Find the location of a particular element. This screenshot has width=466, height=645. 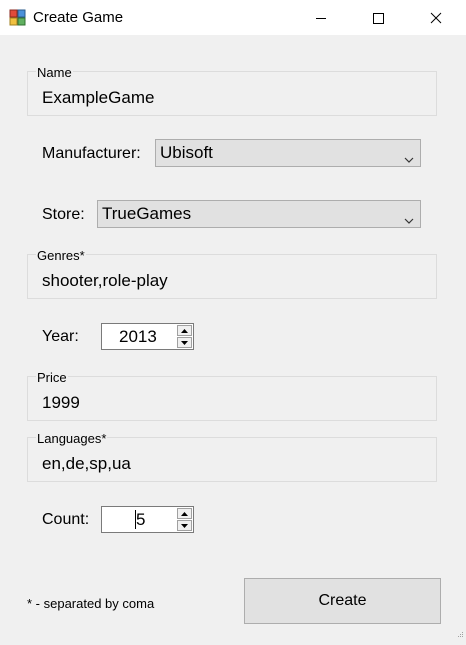

price-groupbox is located at coordinates (232, 398).